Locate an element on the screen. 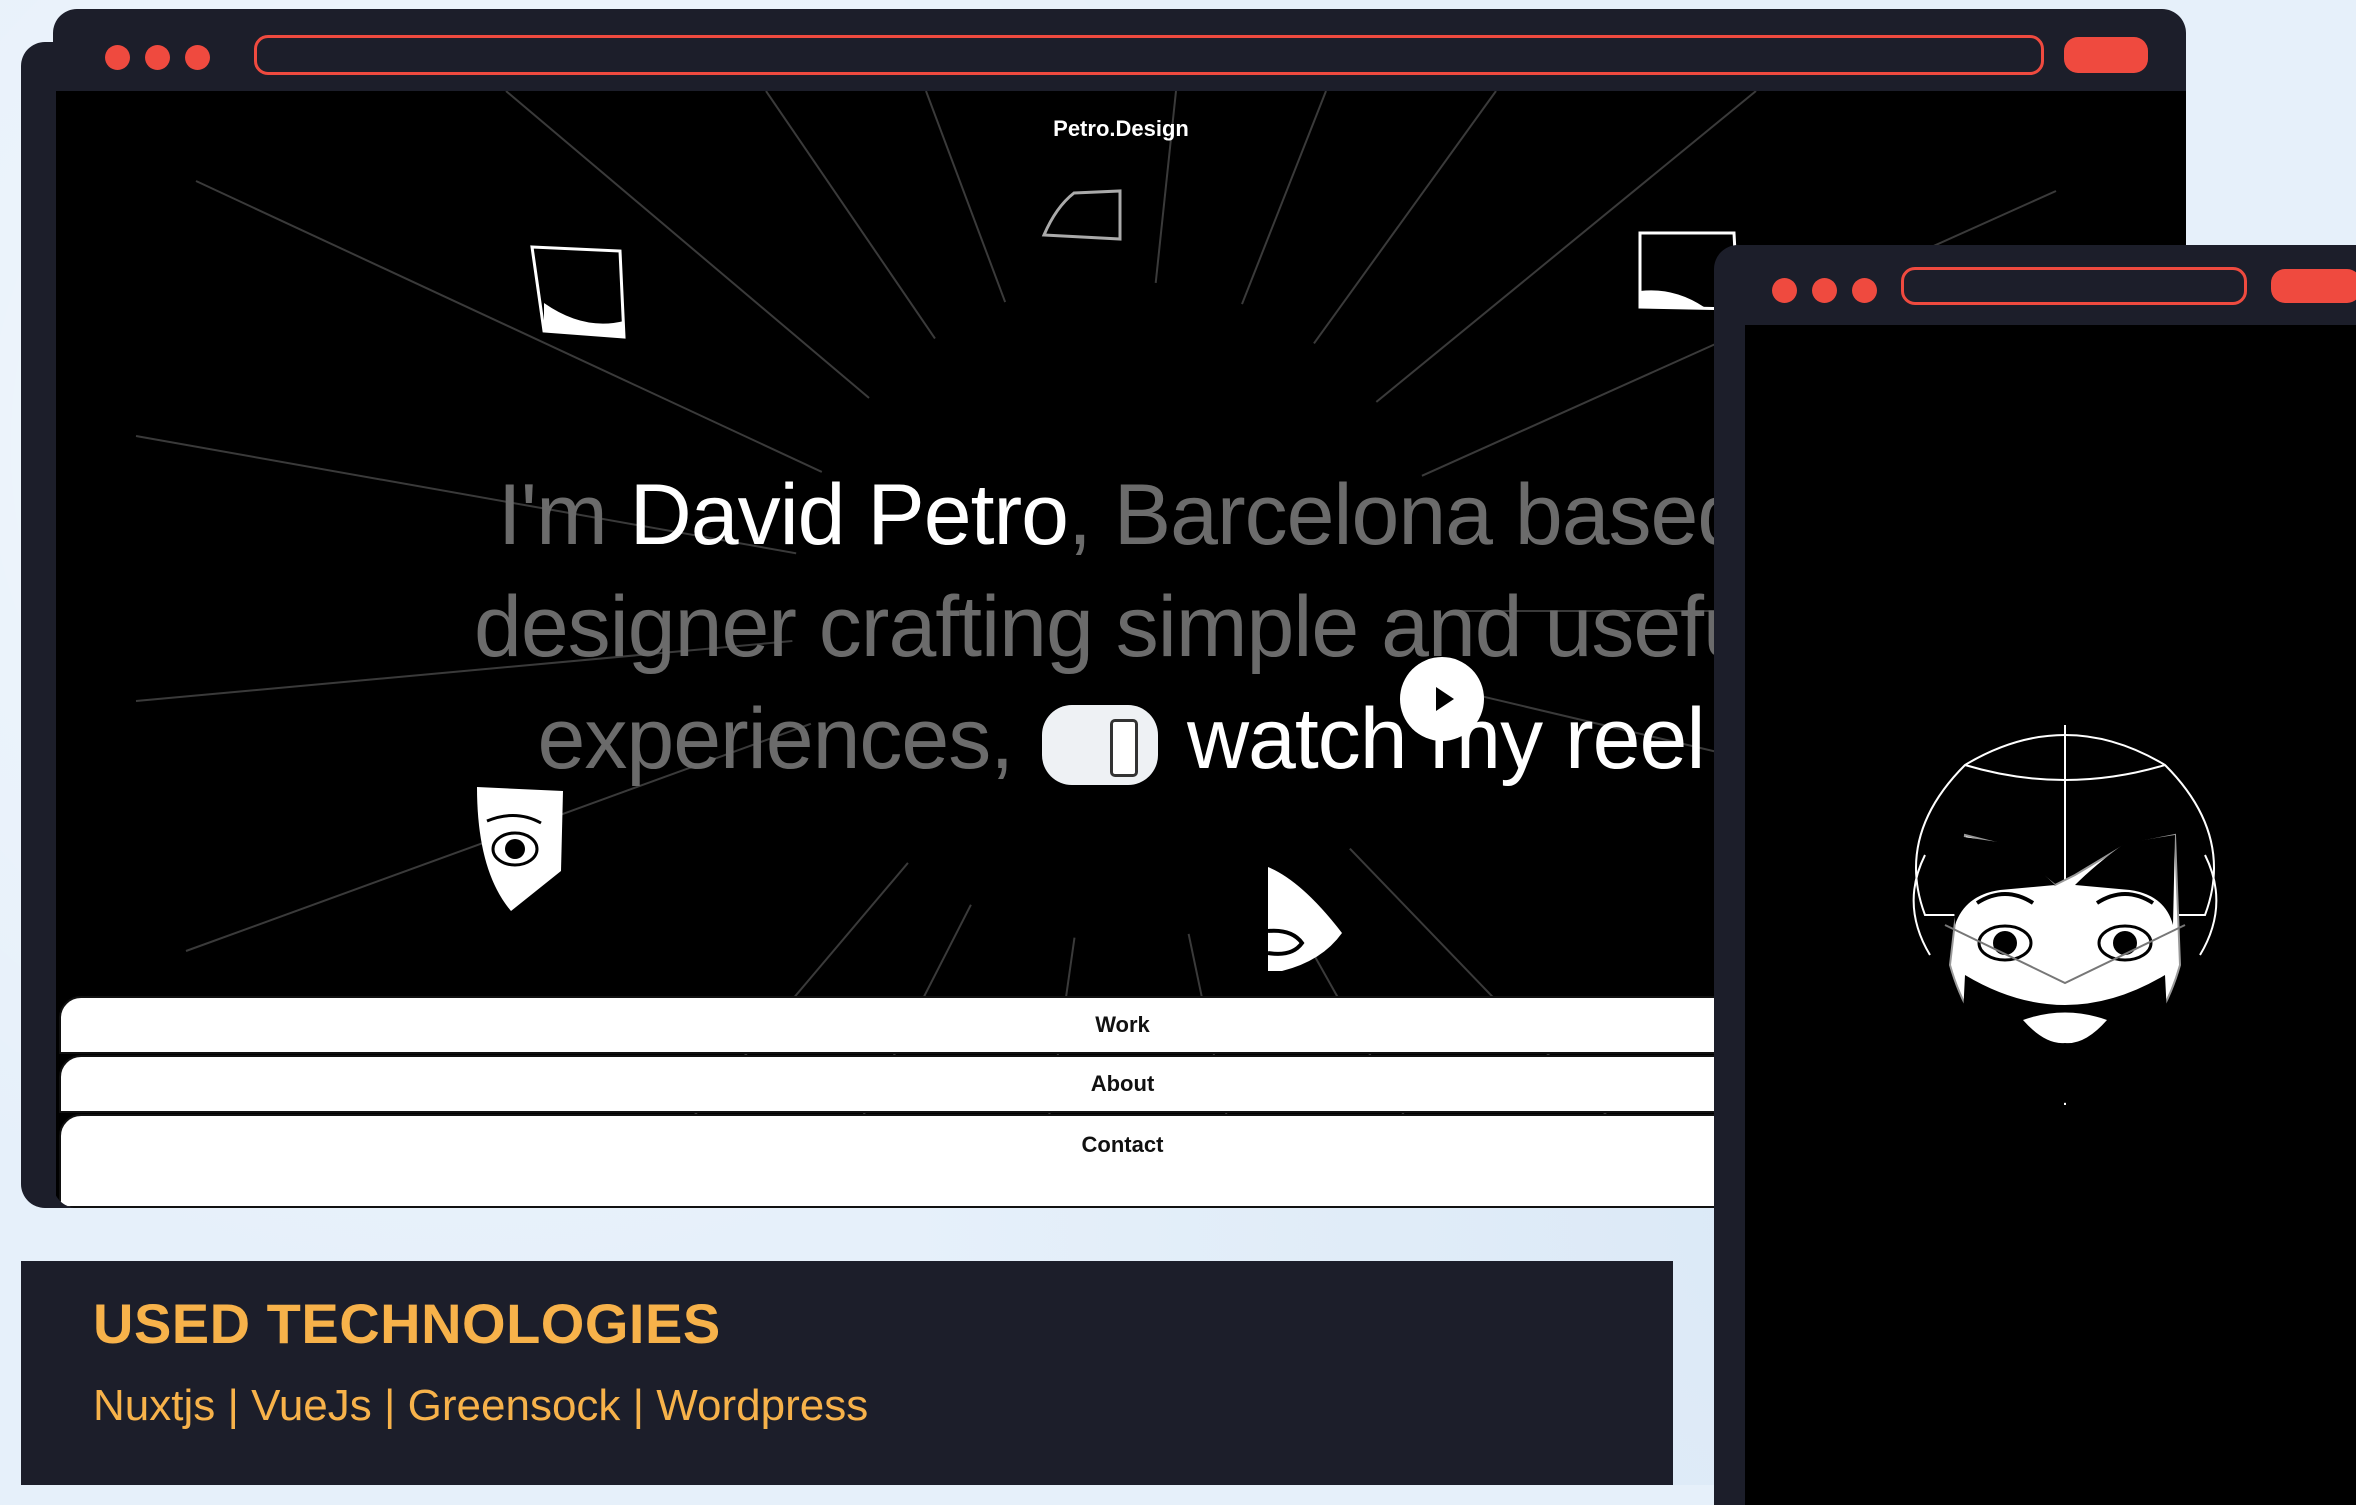 Image resolution: width=2356 pixels, height=1505 pixels. face-fragment-icon is located at coordinates (578, 292).